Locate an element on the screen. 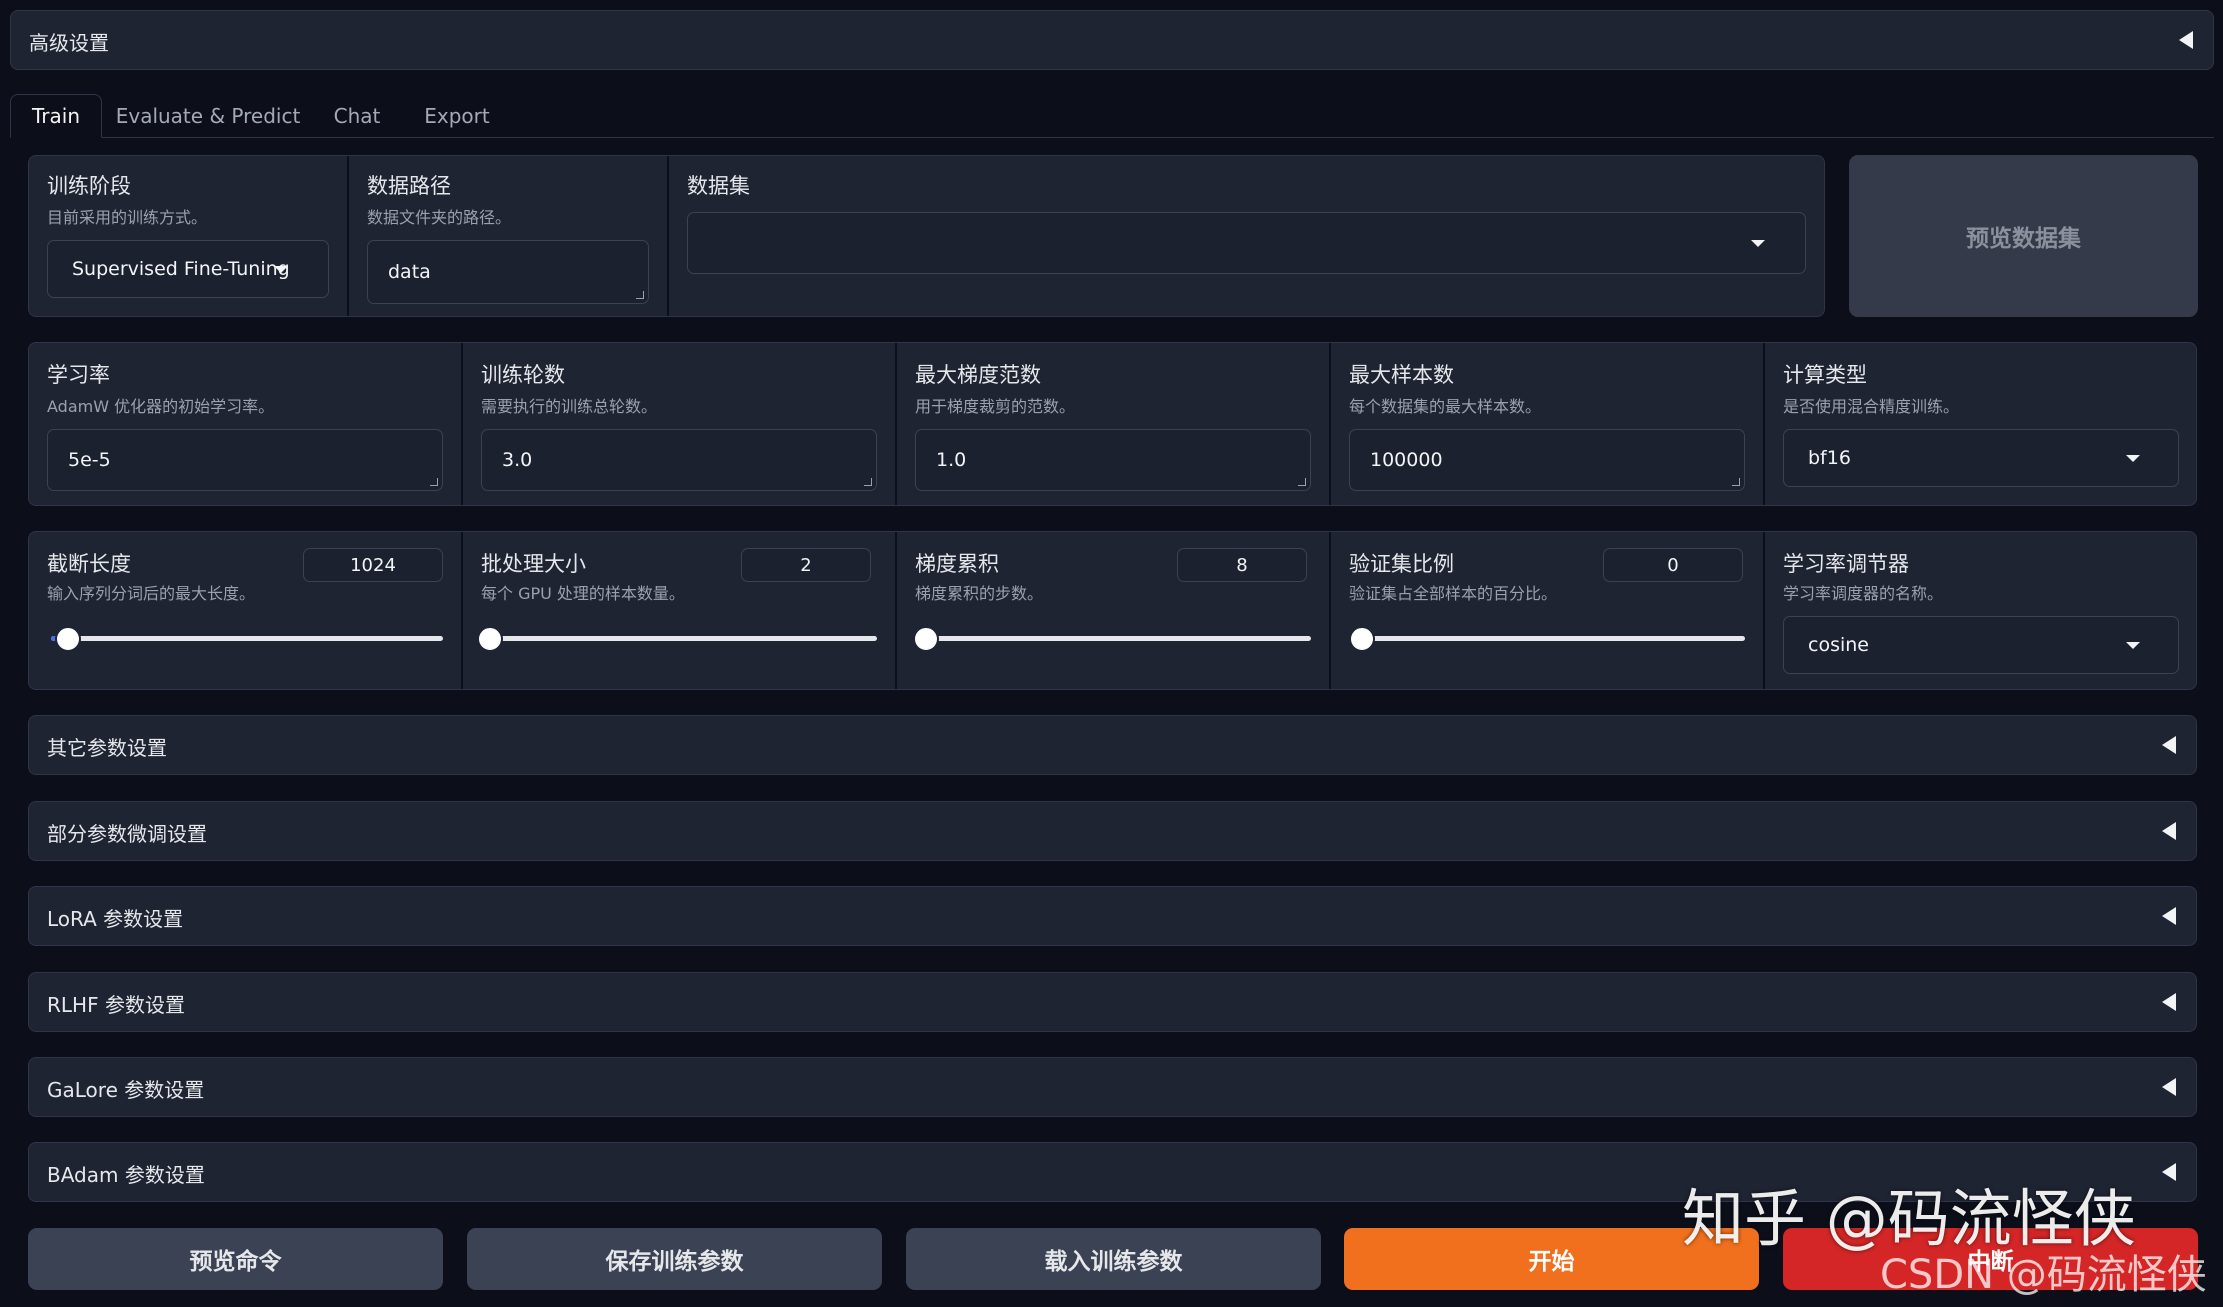  batch-size-number: 2 is located at coordinates (806, 565).